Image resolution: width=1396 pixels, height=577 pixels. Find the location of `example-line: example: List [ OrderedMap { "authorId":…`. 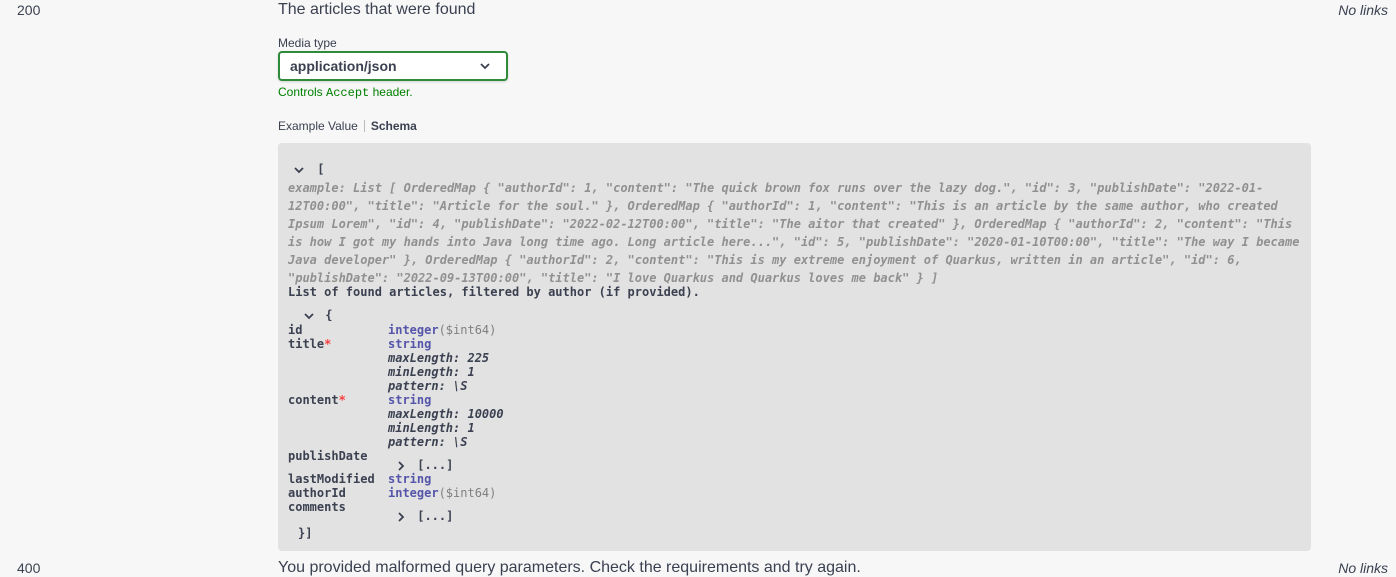

example-line: example: List [ OrderedMap { "authorId":… is located at coordinates (776, 188).